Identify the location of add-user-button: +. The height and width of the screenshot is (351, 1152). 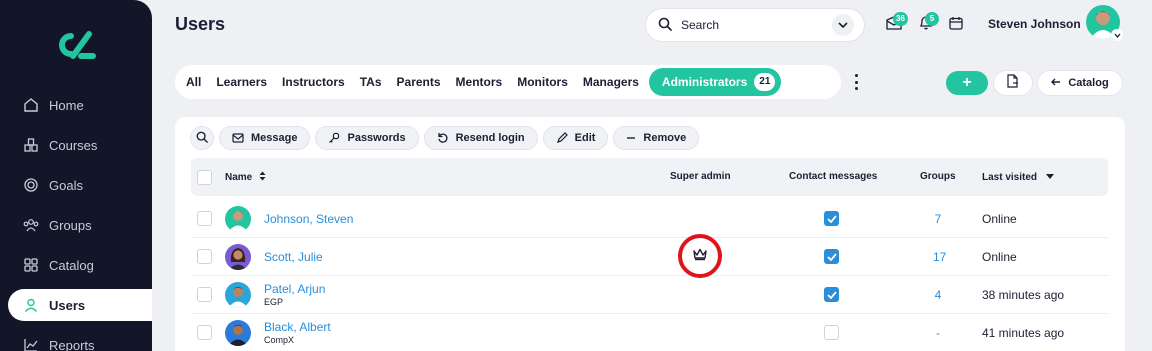
(967, 83).